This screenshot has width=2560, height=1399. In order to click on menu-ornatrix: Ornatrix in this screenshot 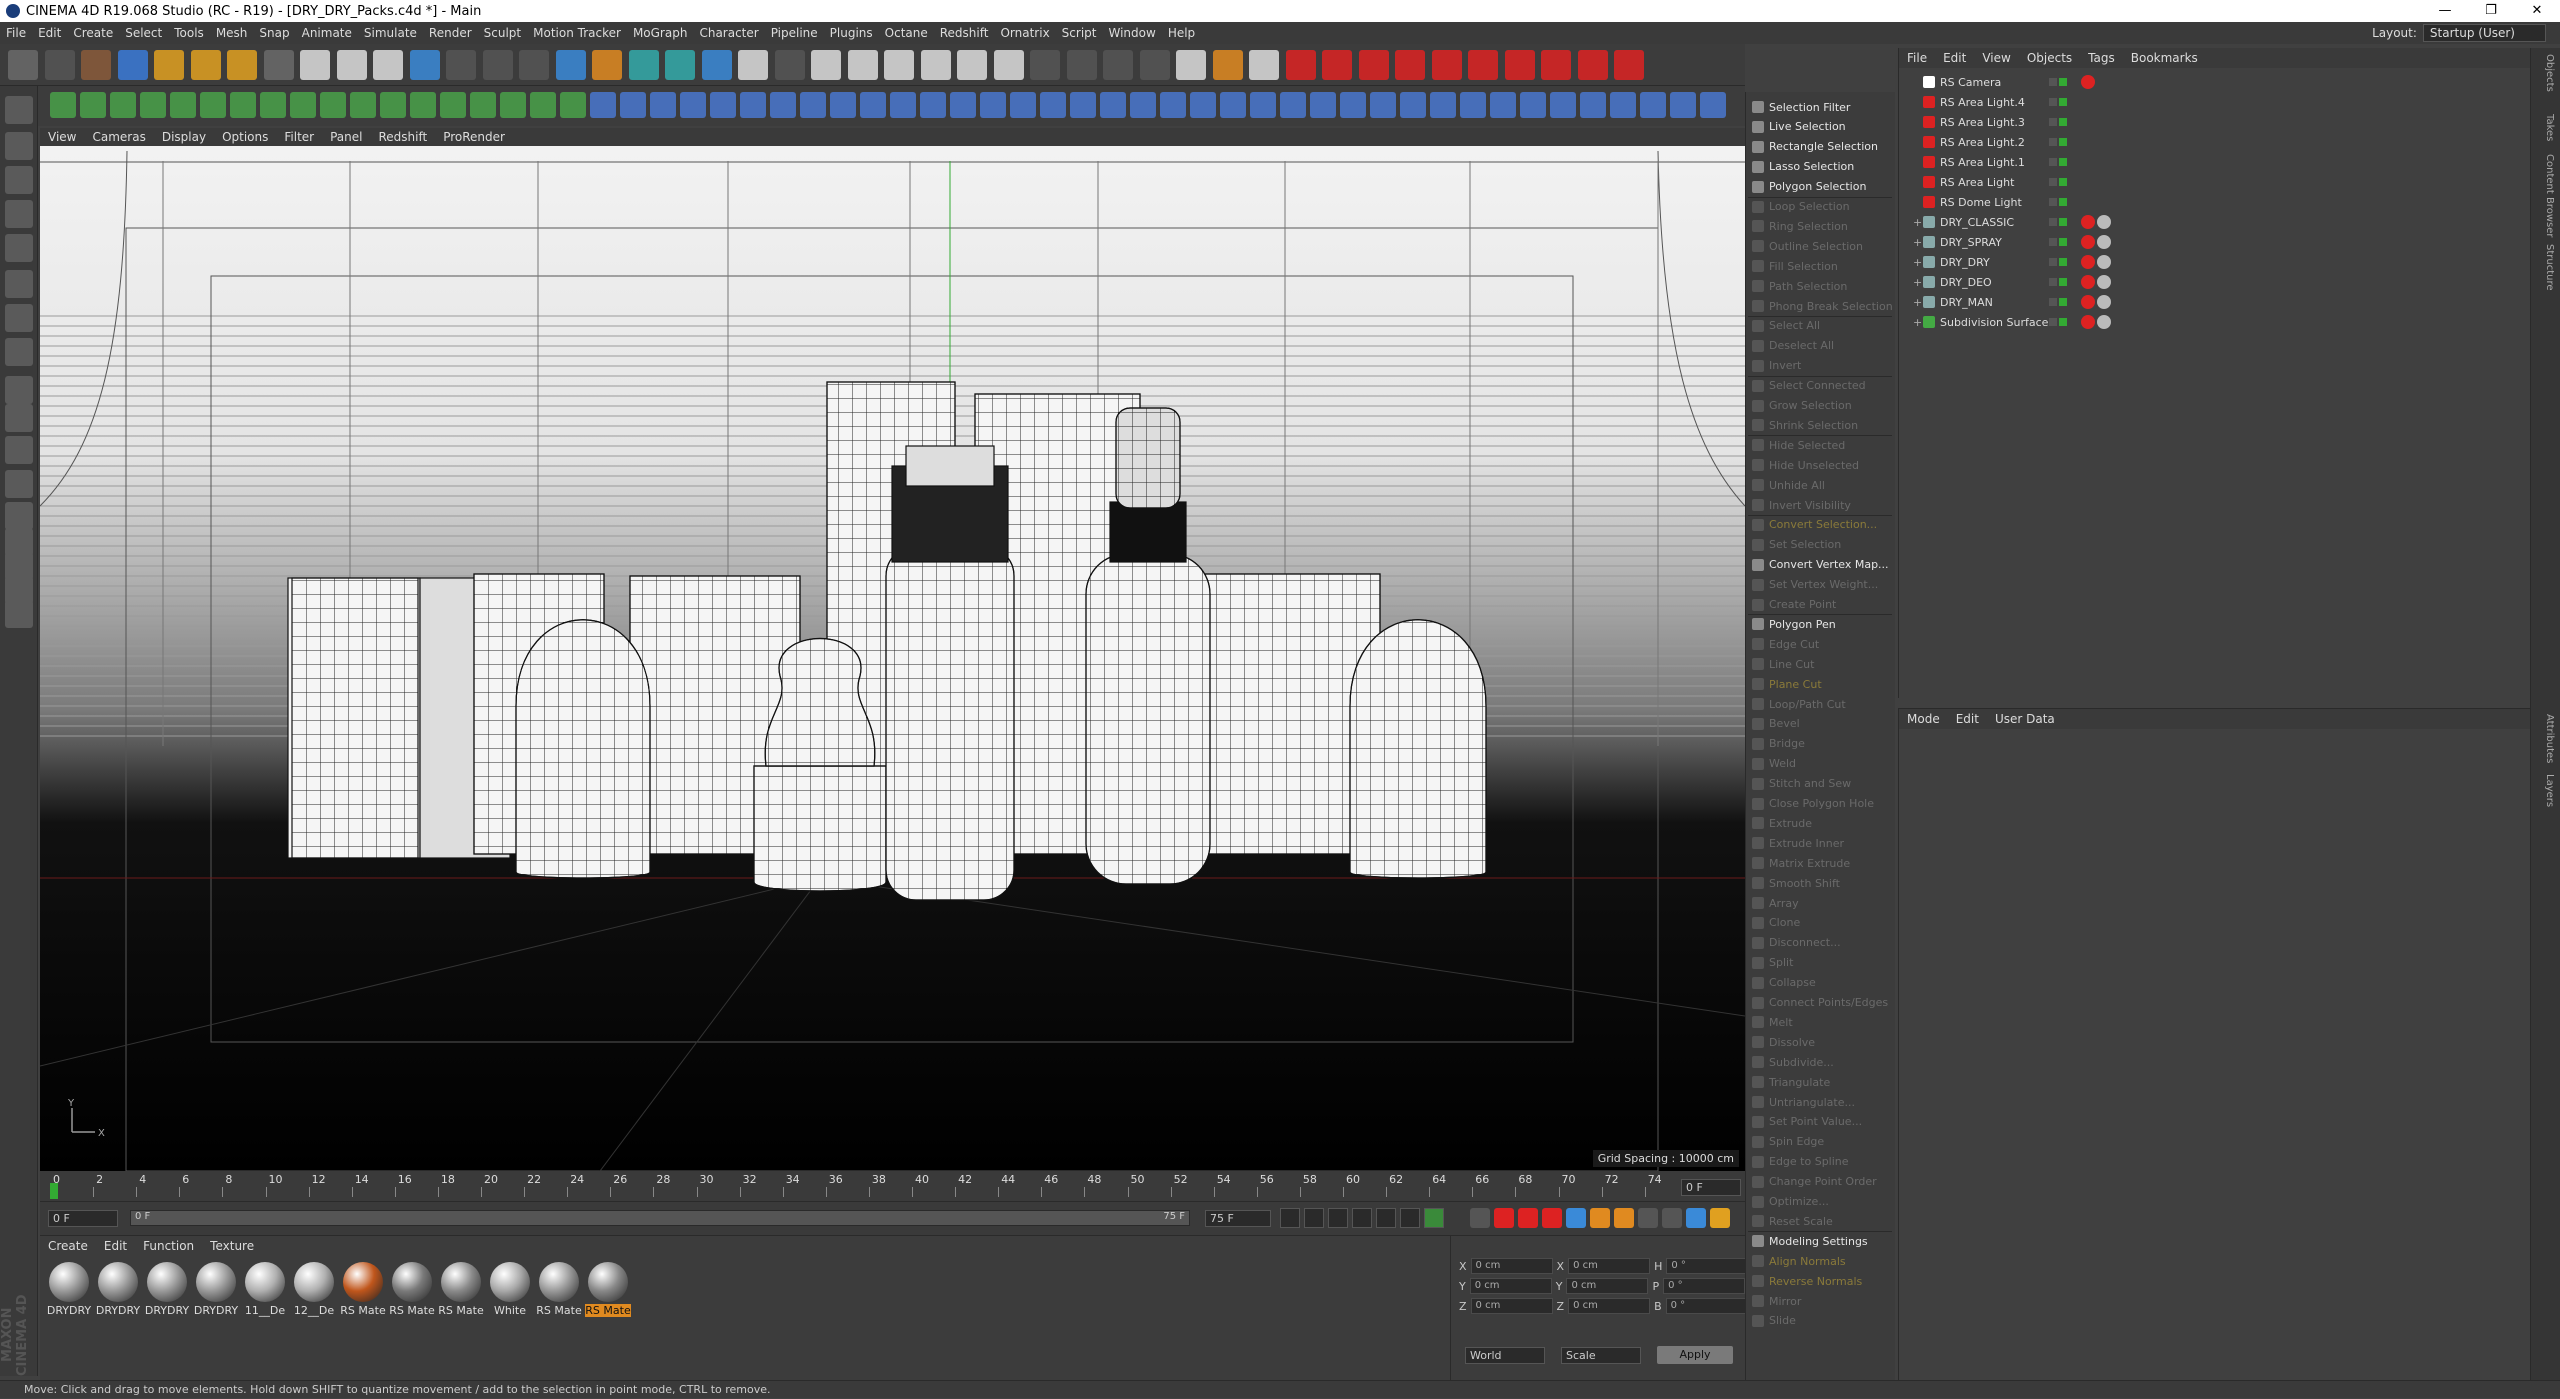, I will do `click(1024, 33)`.